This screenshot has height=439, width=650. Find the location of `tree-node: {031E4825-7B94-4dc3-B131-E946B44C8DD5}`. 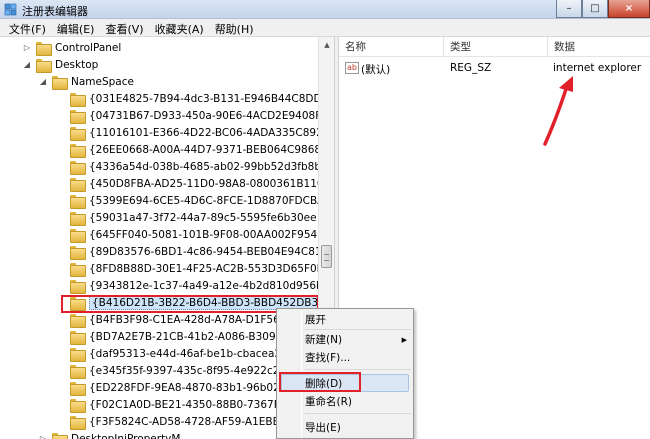

tree-node: {031E4825-7B94-4dc3-B131-E946B44C8DD5} is located at coordinates (195, 98).